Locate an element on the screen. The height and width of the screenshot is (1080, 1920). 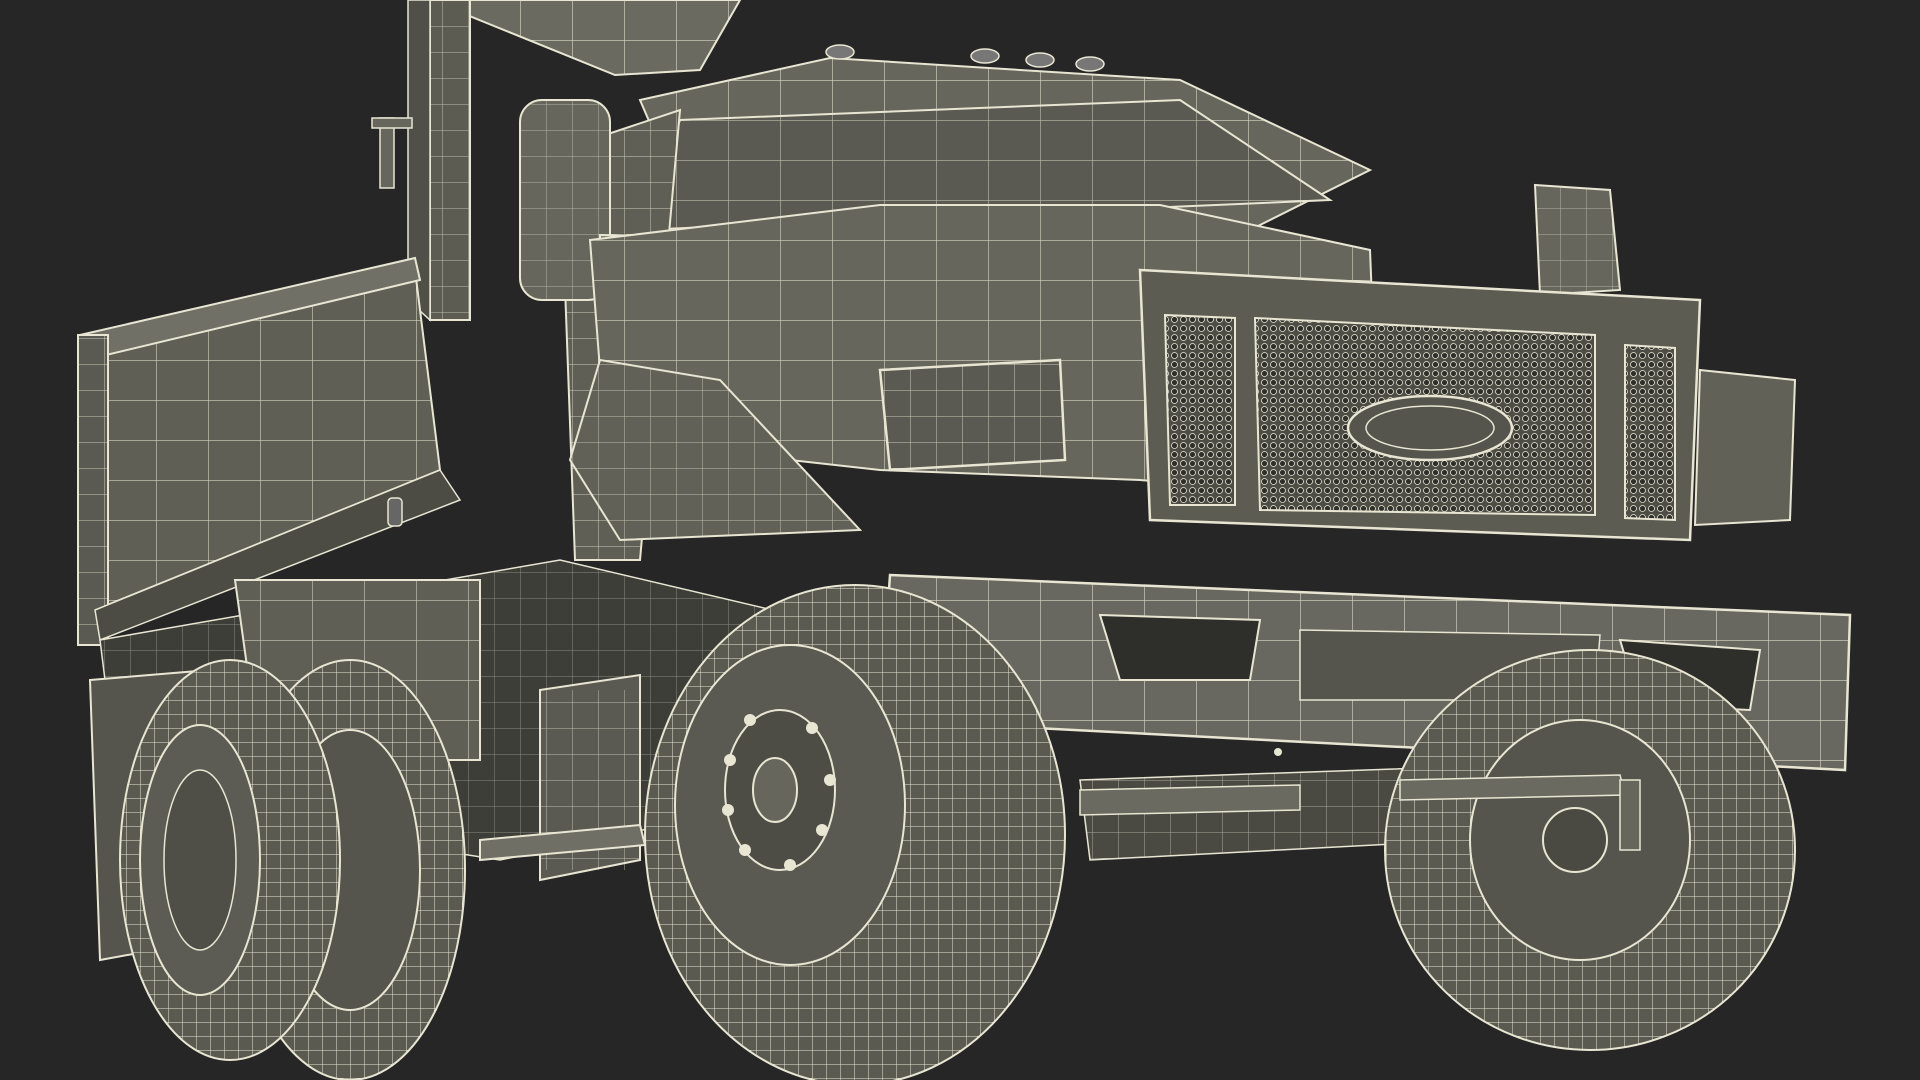
front-wheel-left is located at coordinates (855, 832).